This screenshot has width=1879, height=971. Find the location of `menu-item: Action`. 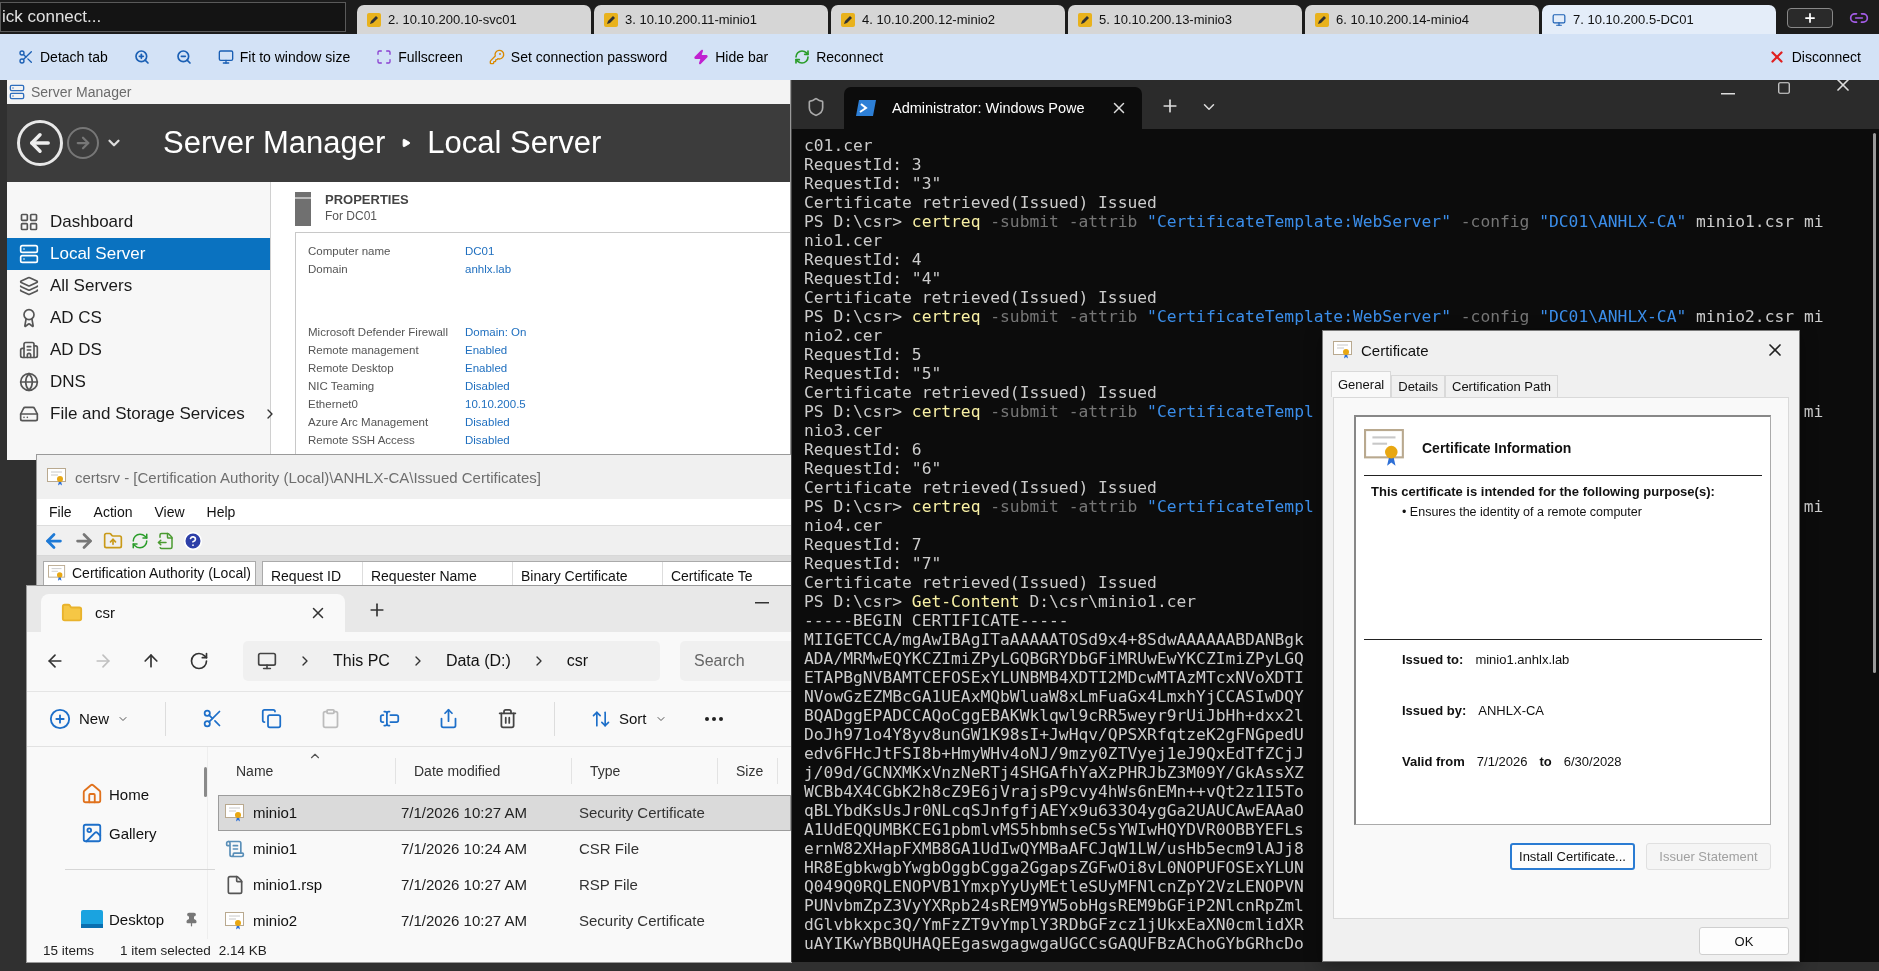

menu-item: Action is located at coordinates (113, 512).